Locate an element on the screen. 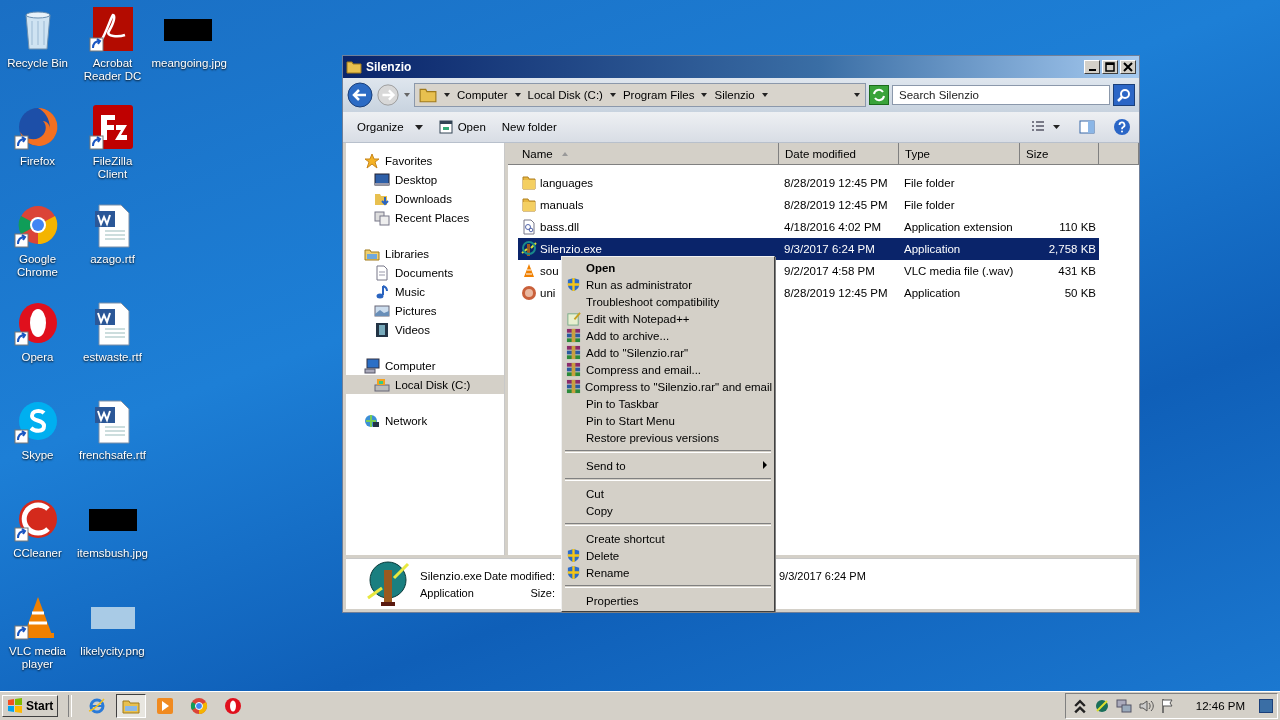  table-cell: 2,758 KB is located at coordinates (1059, 249).